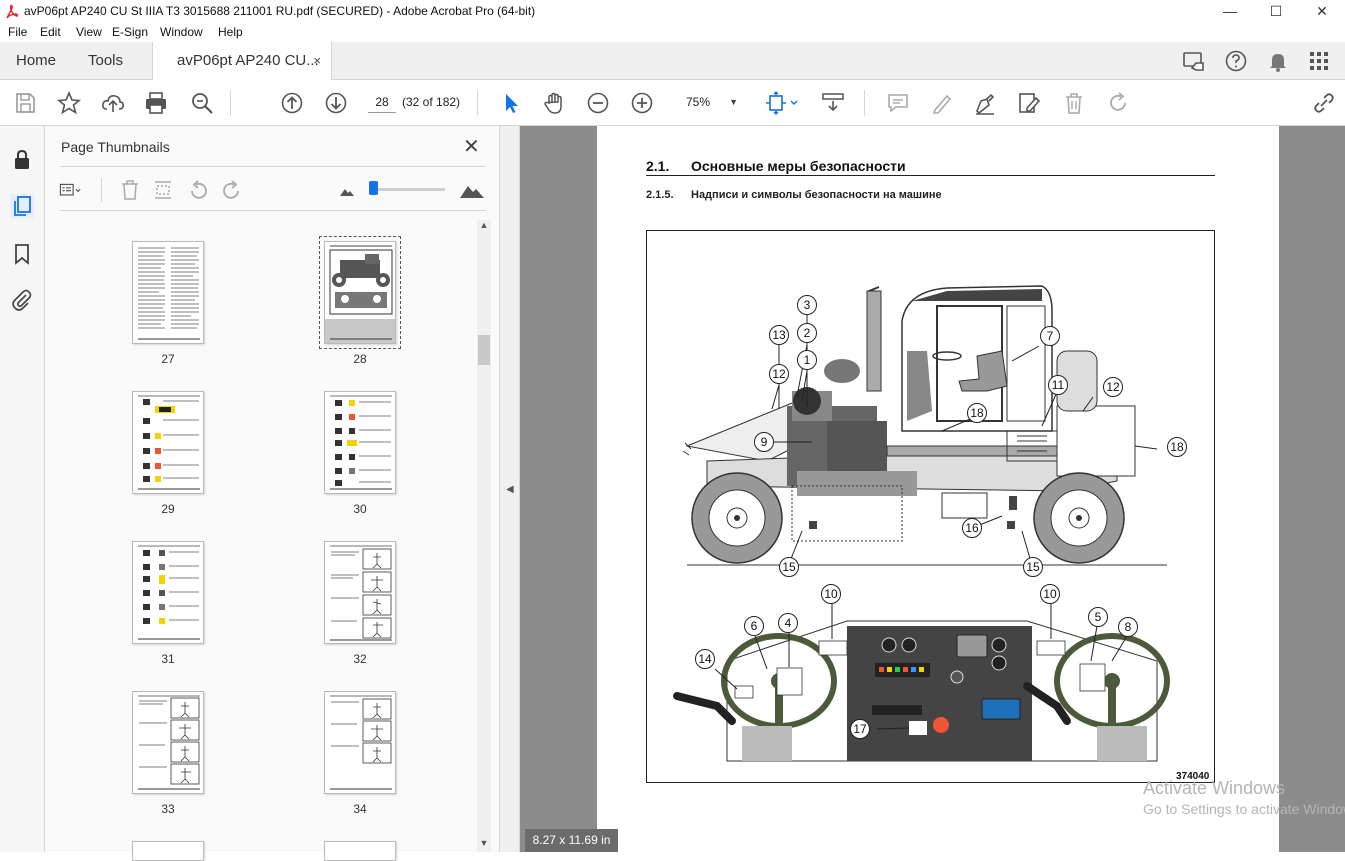  Describe the element at coordinates (273, 210) in the screenshot. I see `panel-divider` at that location.